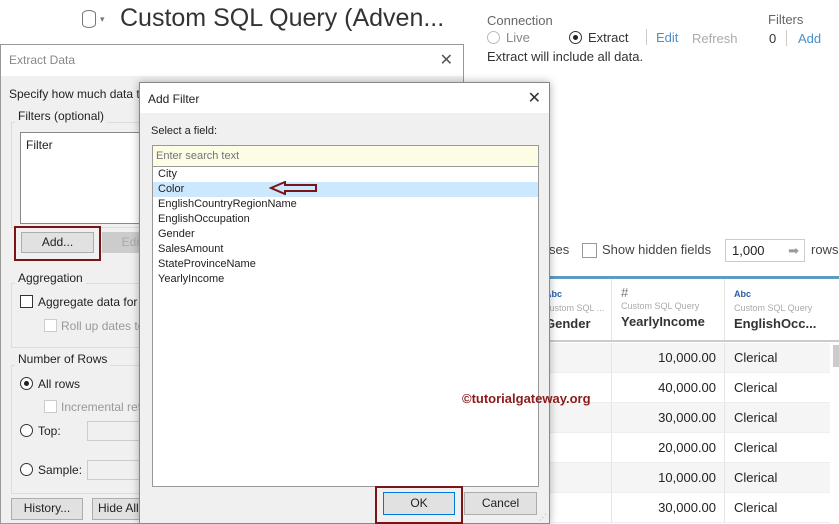  Describe the element at coordinates (809, 38) in the screenshot. I see `add-filter-link: Add` at that location.